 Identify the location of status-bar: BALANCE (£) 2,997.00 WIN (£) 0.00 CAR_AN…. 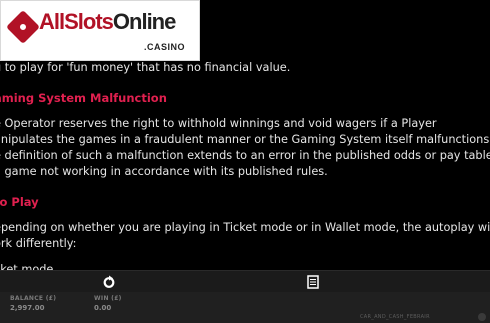
(245, 307).